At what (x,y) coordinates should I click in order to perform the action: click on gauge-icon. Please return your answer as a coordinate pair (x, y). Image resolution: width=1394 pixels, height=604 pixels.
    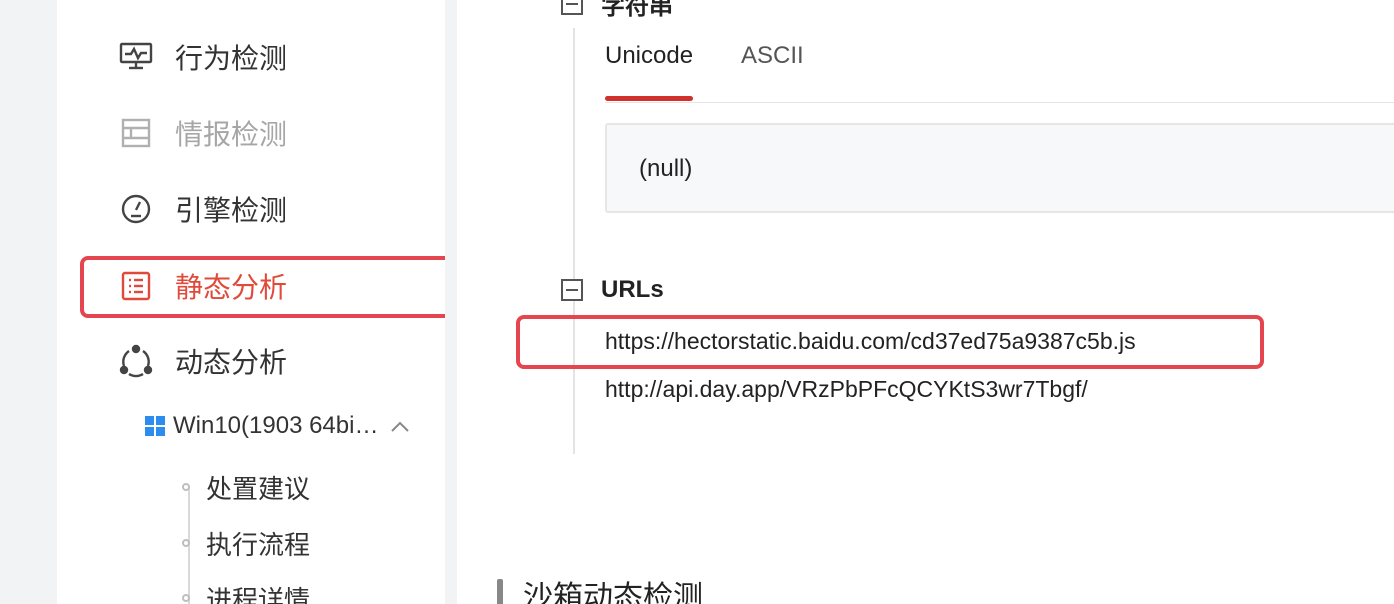
    Looking at the image, I should click on (136, 209).